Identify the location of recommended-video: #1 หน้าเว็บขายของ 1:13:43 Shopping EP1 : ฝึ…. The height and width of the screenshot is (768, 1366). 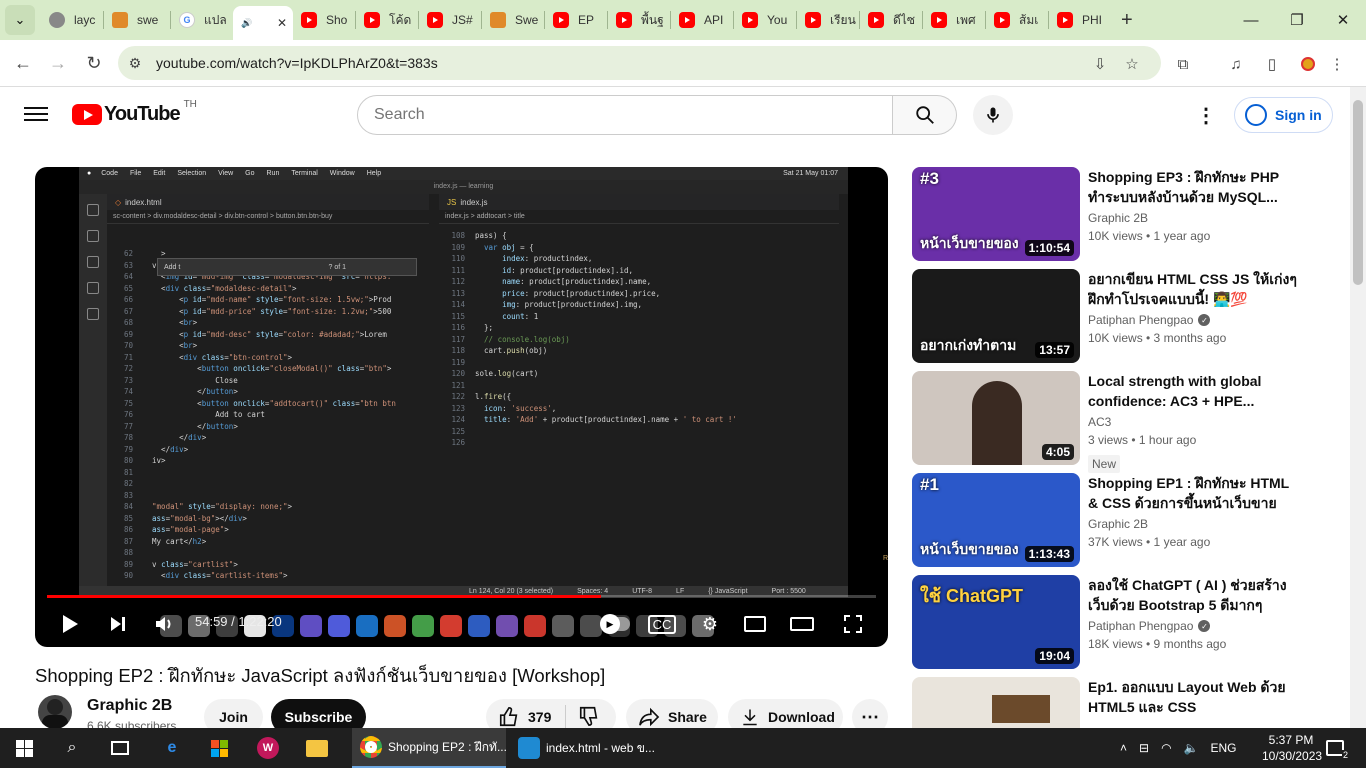
(1127, 520).